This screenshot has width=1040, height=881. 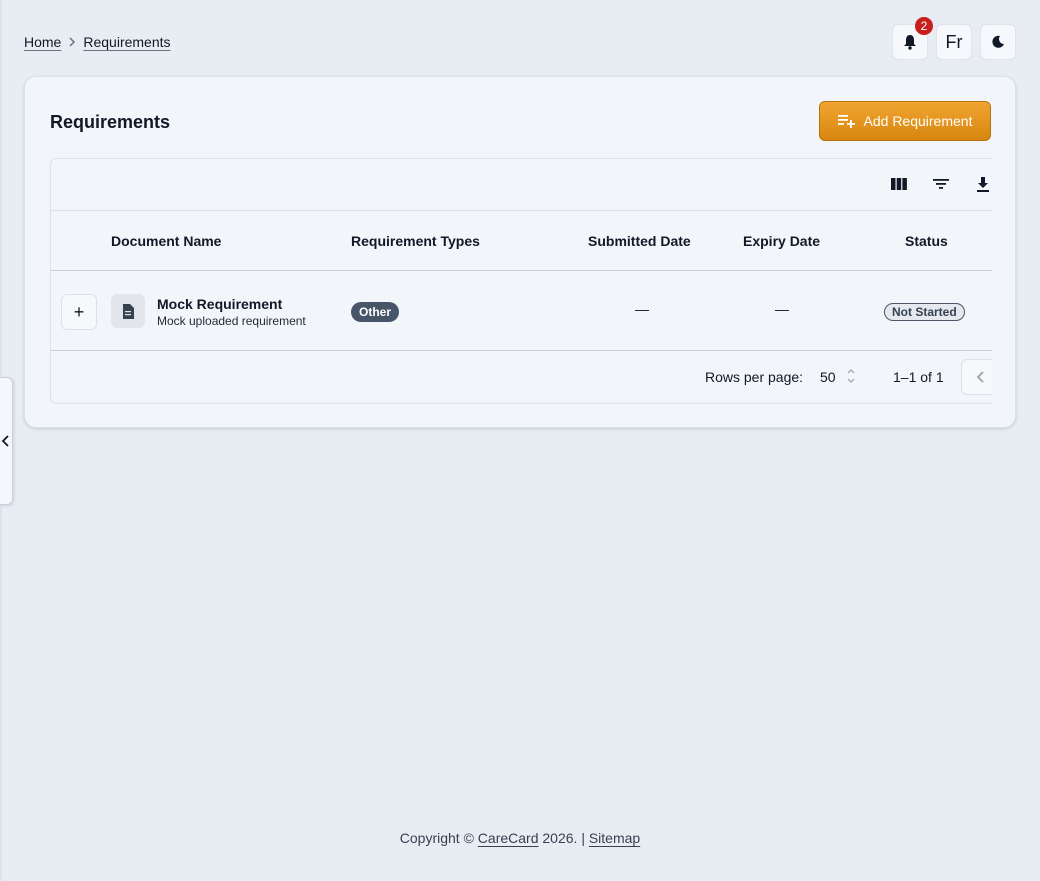 I want to click on playlist-add-icon, so click(x=846, y=121).